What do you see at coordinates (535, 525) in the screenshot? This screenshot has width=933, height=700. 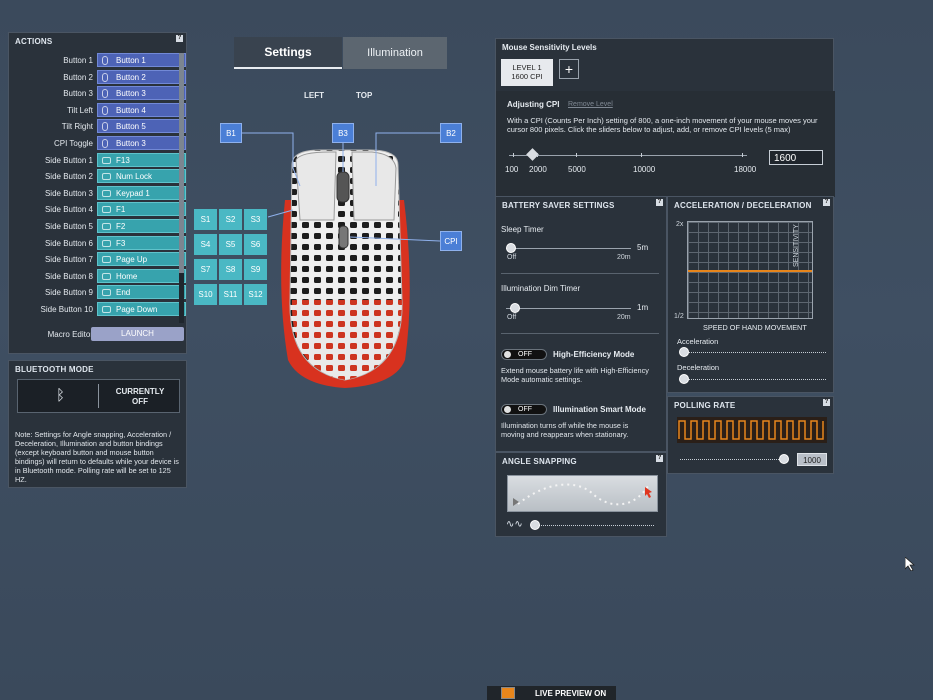 I see `angle-snapping-handle` at bounding box center [535, 525].